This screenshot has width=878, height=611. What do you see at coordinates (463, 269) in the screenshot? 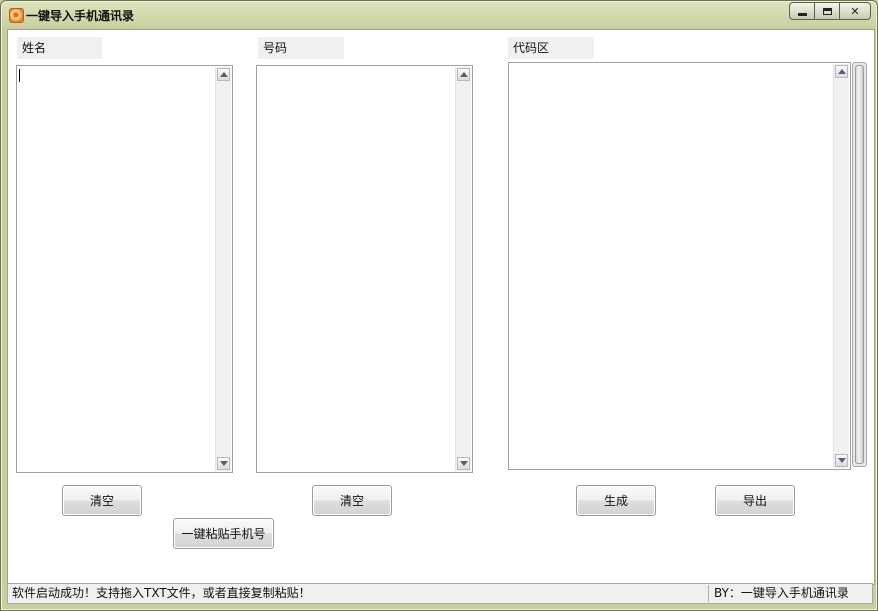
I see `number-scrollbar` at bounding box center [463, 269].